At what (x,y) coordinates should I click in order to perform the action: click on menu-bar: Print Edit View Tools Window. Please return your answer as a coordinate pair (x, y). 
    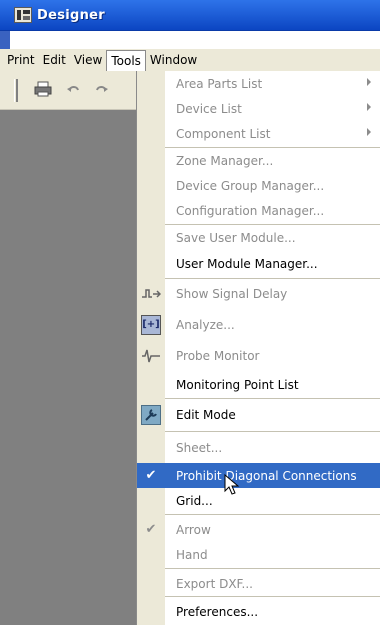
    Looking at the image, I should click on (190, 60).